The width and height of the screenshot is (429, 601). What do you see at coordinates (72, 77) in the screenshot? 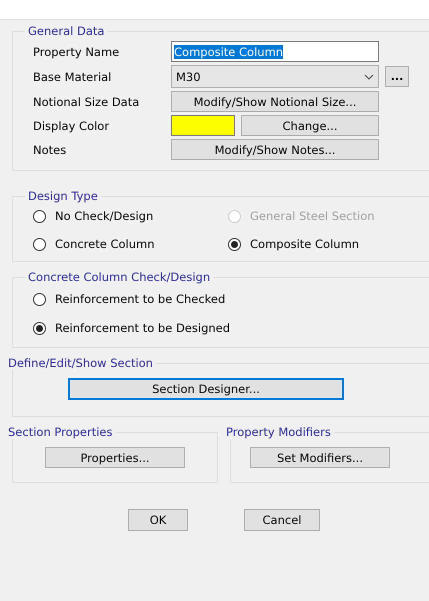
I see `field-label: Base Material` at bounding box center [72, 77].